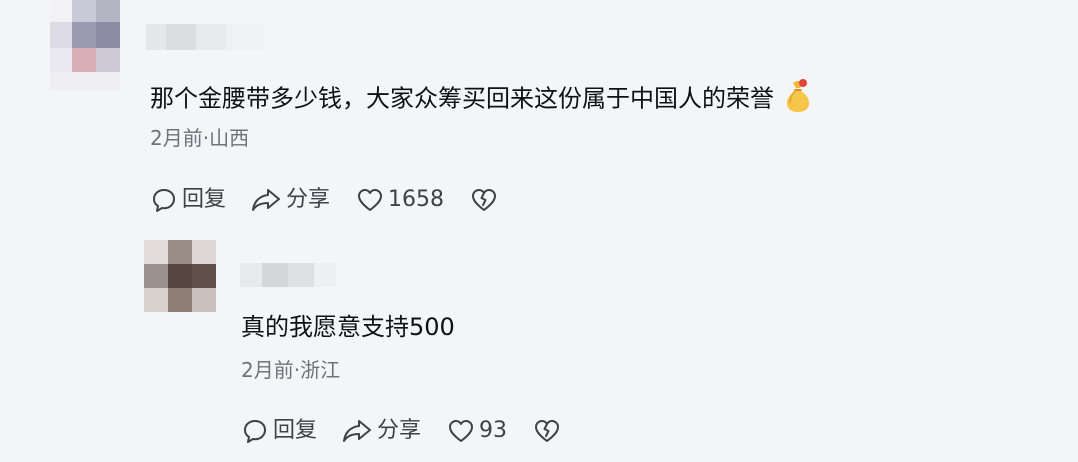  I want to click on comment-text-content: 那个金腰带多少钱，大家众筹买回来这份属于中国人的荣誉, so click(462, 98).